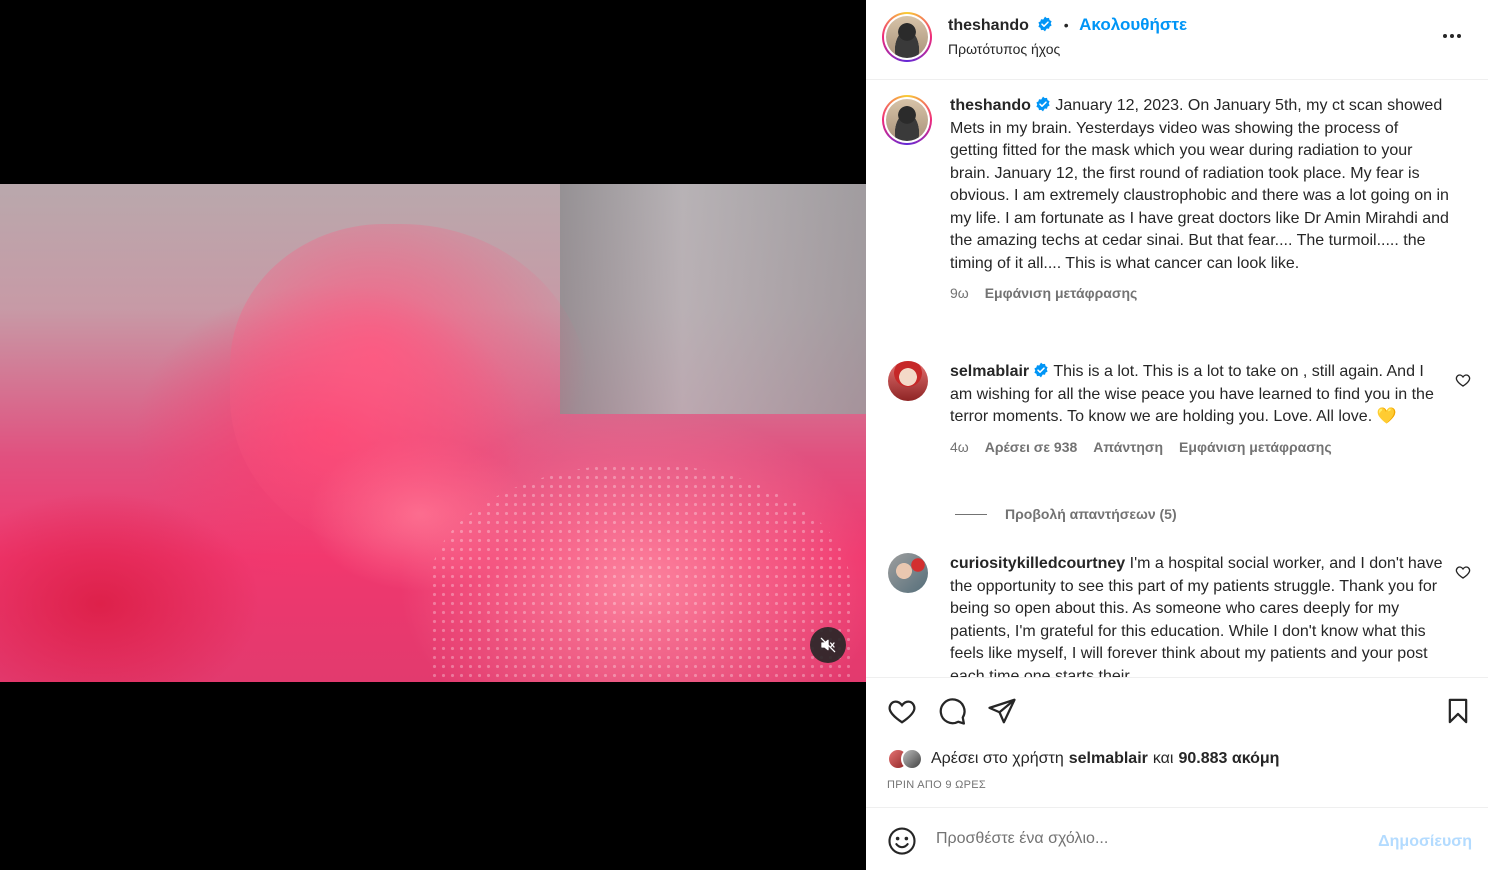 This screenshot has height=870, width=1488. I want to click on emoji-button, so click(902, 841).